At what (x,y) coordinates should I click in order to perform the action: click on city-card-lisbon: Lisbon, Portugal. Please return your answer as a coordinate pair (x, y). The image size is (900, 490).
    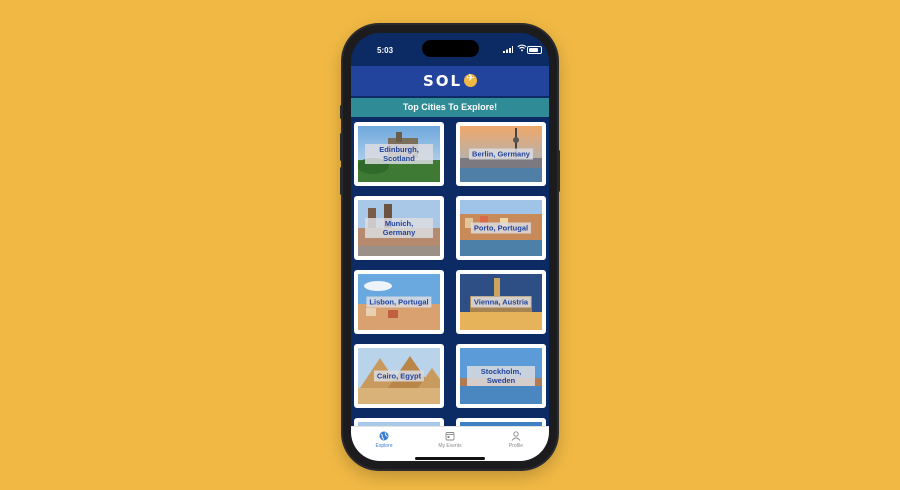
    Looking at the image, I should click on (399, 302).